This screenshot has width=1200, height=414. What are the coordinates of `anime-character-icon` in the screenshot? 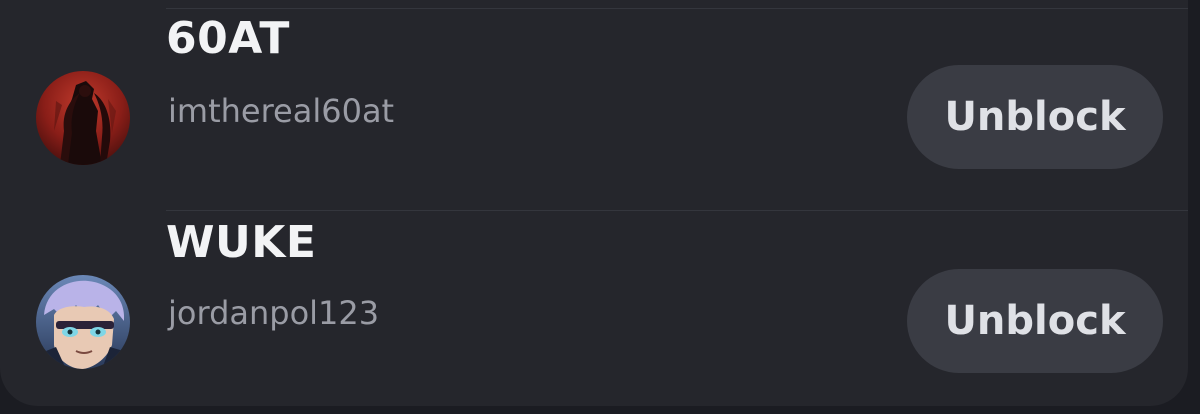 It's located at (83, 322).